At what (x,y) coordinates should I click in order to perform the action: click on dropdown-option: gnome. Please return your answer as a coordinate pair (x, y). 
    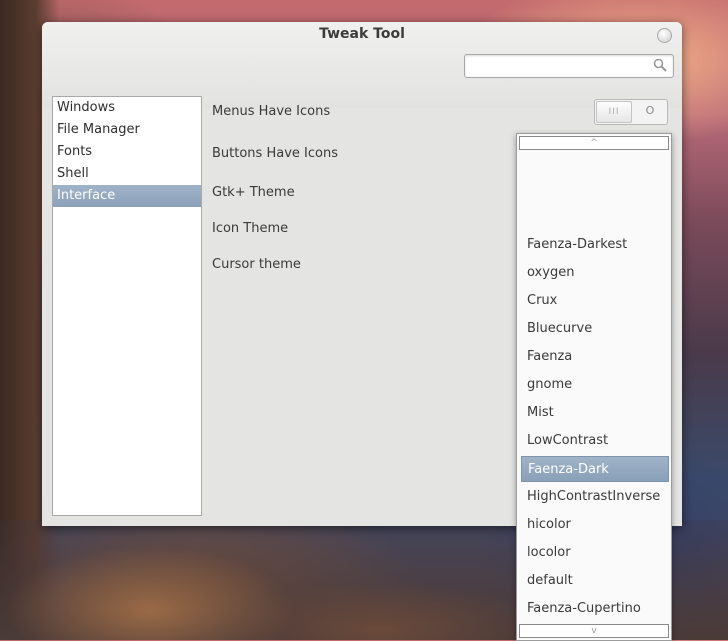
    Looking at the image, I should click on (595, 385).